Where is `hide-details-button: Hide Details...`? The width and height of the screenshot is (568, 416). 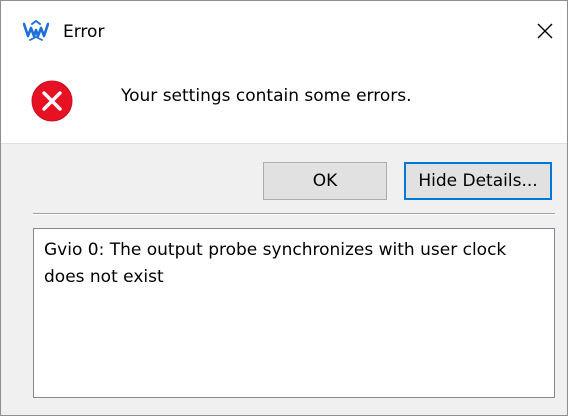
hide-details-button: Hide Details... is located at coordinates (478, 181).